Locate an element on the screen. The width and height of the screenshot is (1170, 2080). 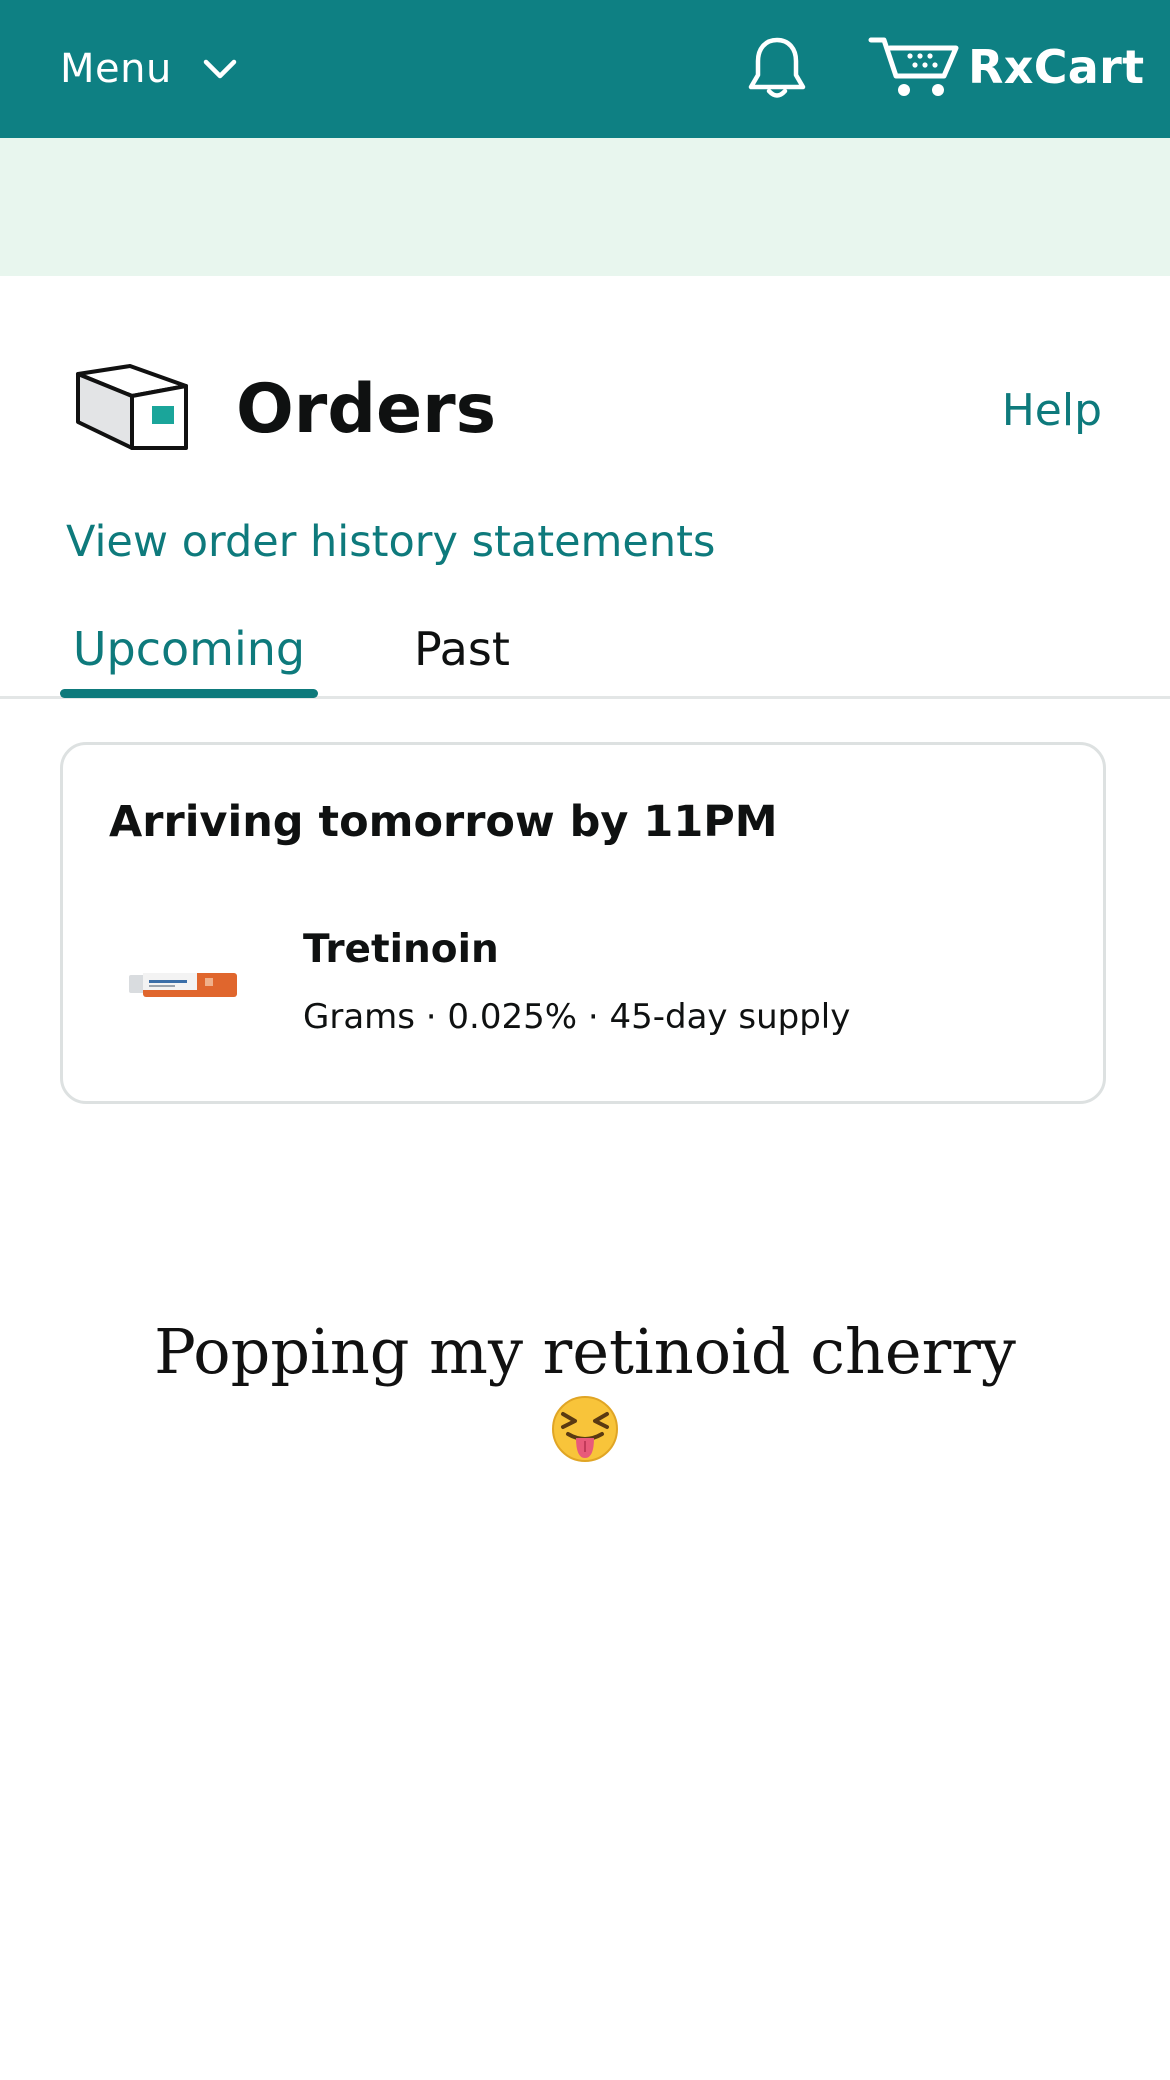
selected-tab-indicator is located at coordinates (189, 693).